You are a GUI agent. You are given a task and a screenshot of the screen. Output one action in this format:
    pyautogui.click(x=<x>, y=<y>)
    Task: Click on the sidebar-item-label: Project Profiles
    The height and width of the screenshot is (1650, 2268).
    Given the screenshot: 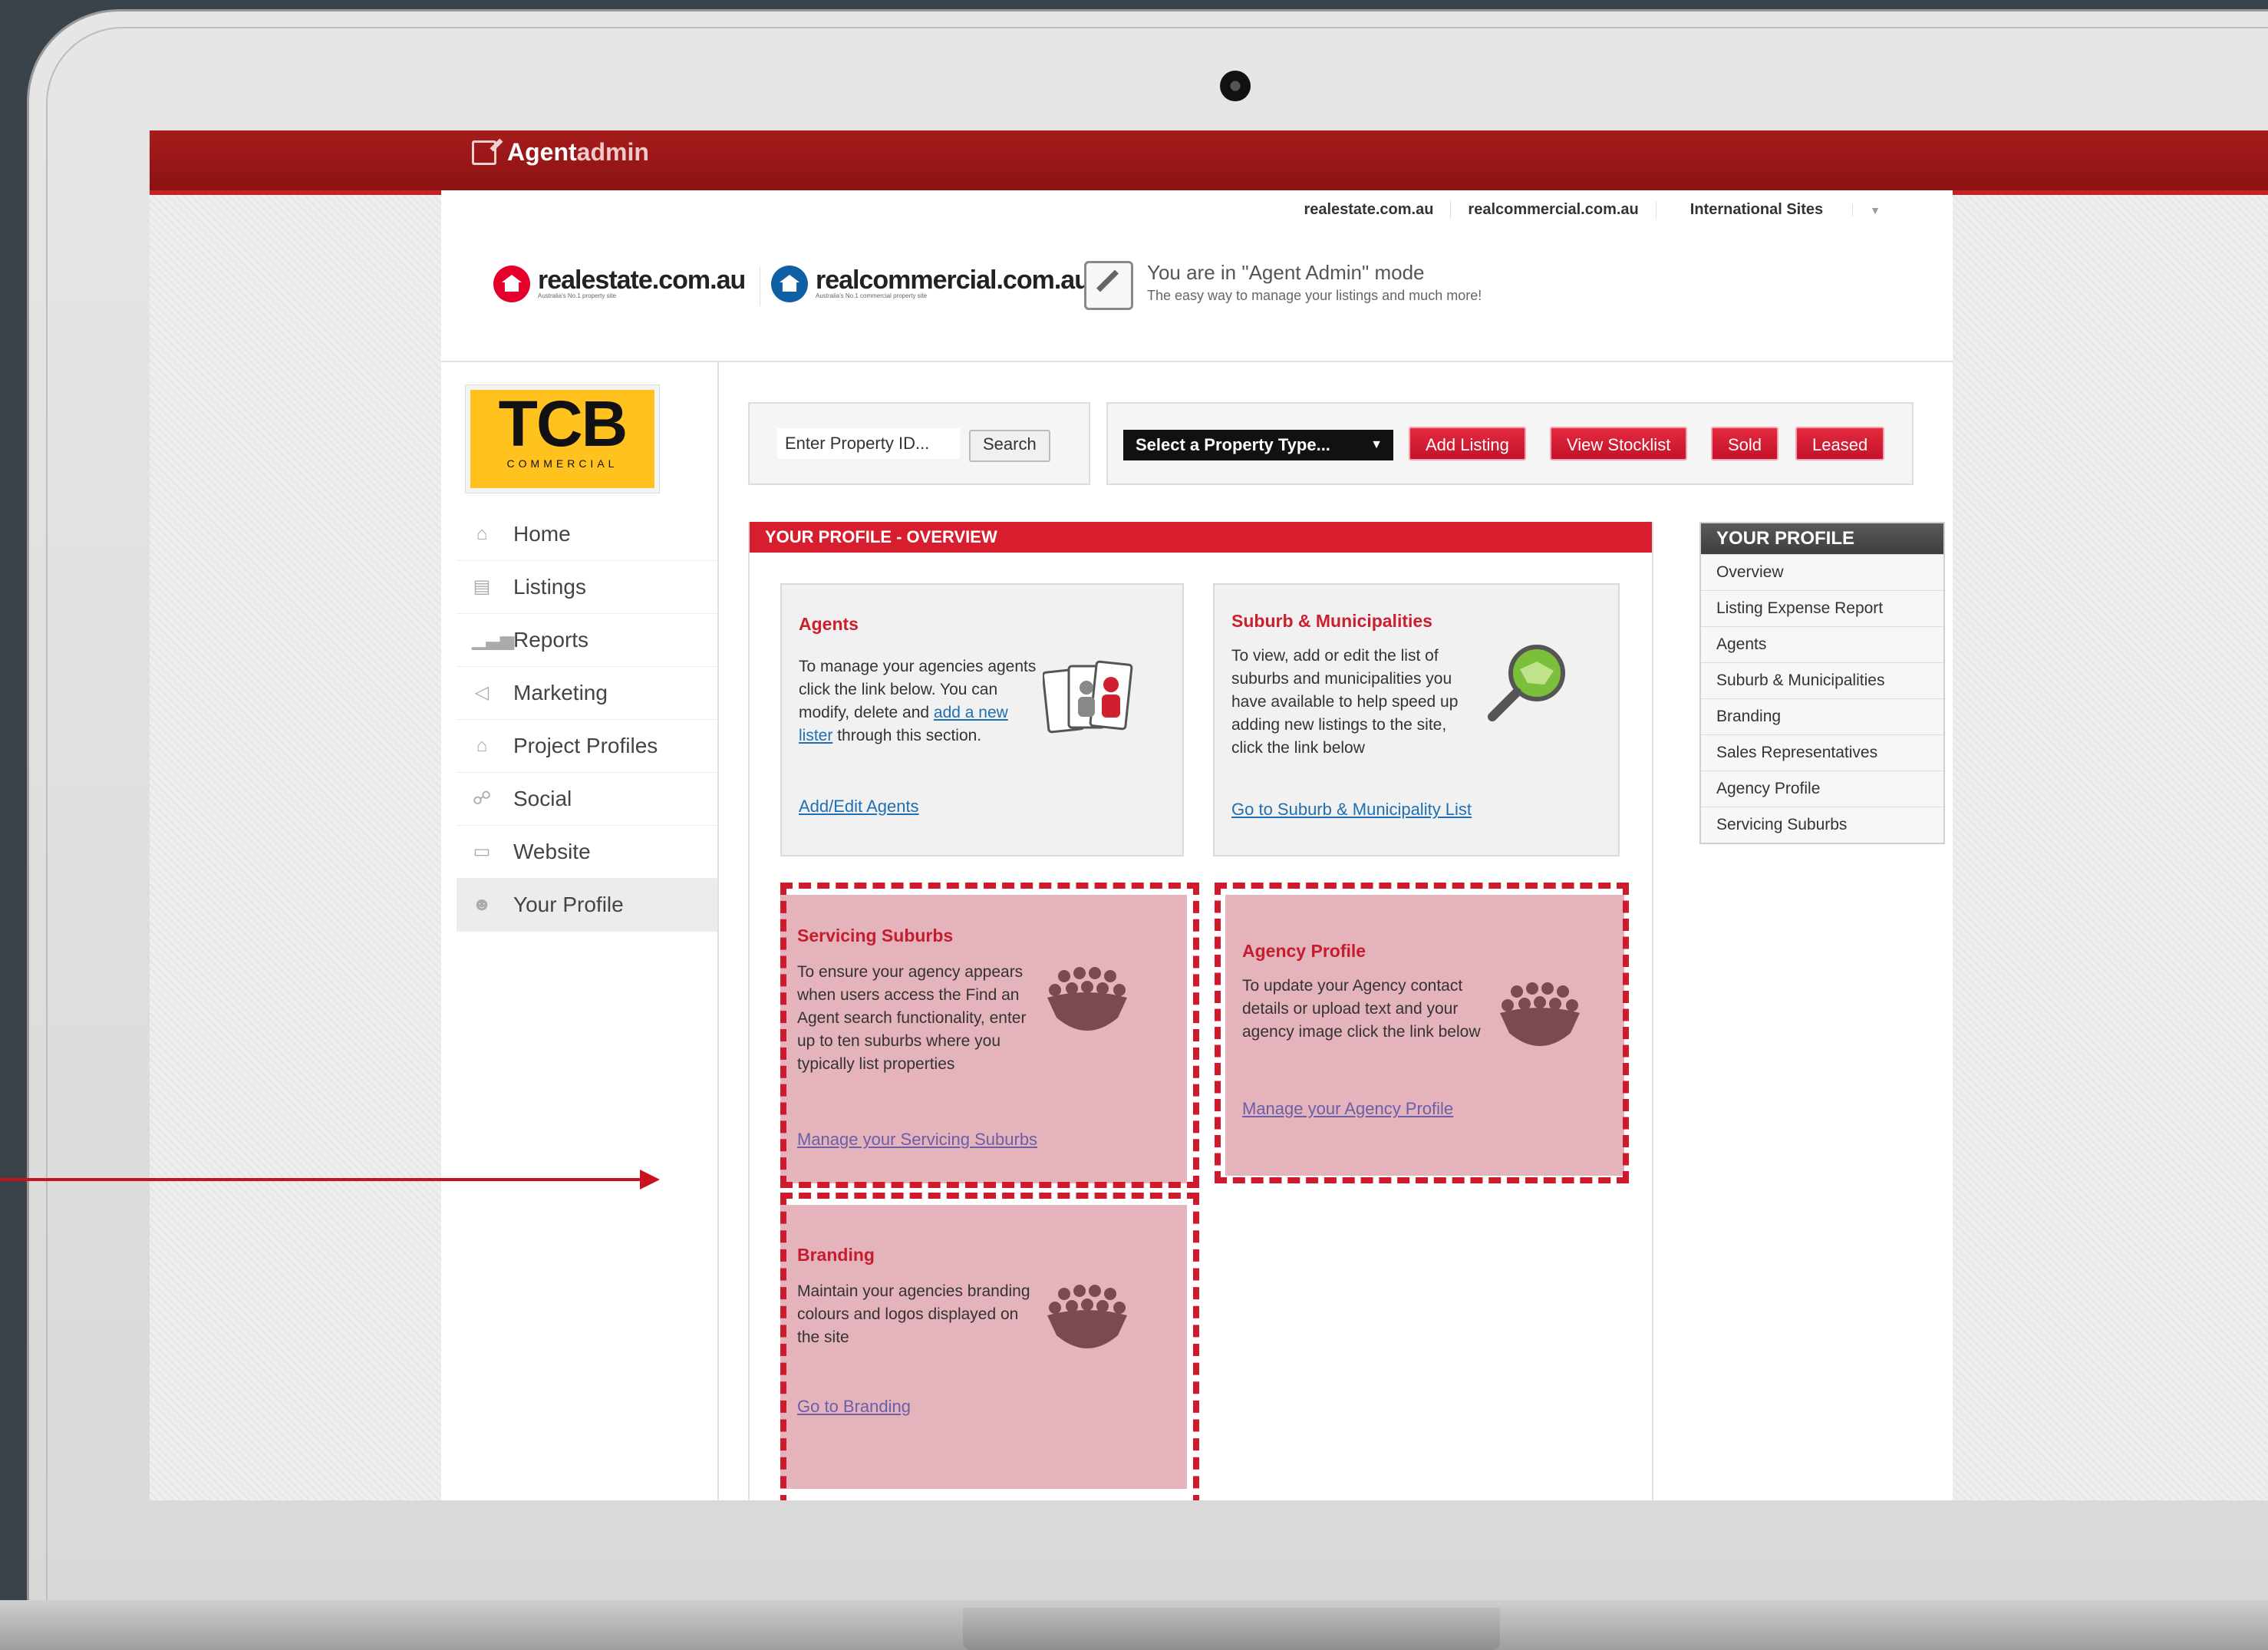 What is the action you would take?
    pyautogui.click(x=585, y=745)
    